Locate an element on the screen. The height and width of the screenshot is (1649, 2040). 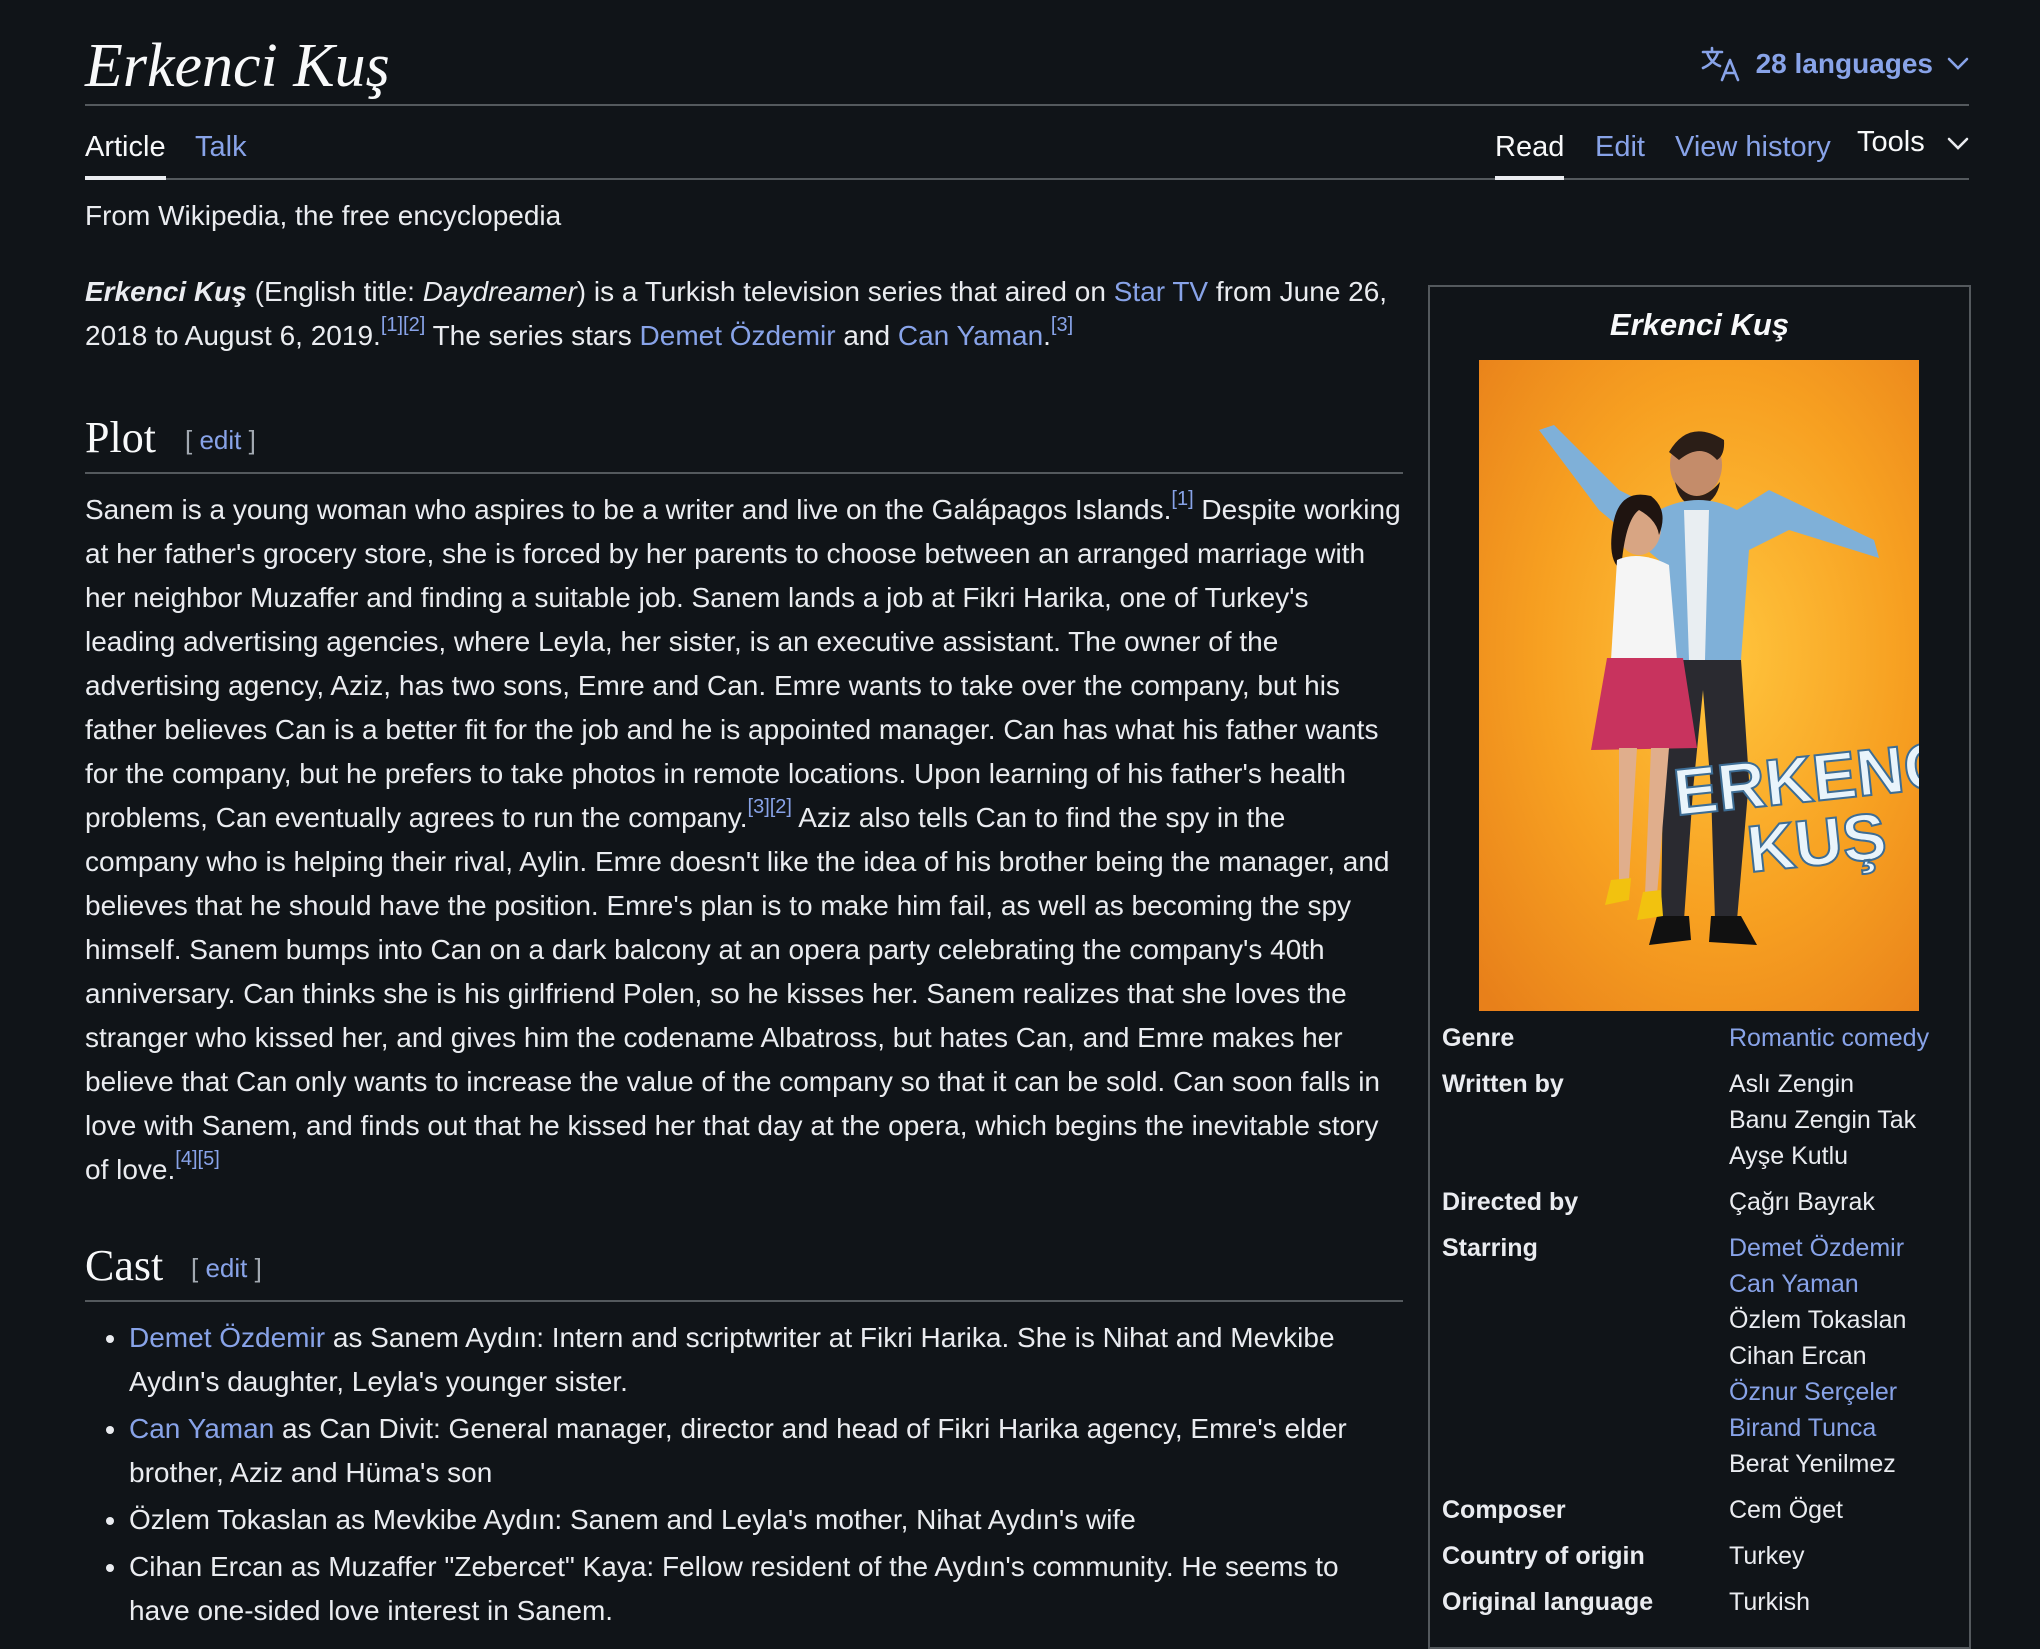
infobox-label: Country of origin is located at coordinates (1543, 1556).